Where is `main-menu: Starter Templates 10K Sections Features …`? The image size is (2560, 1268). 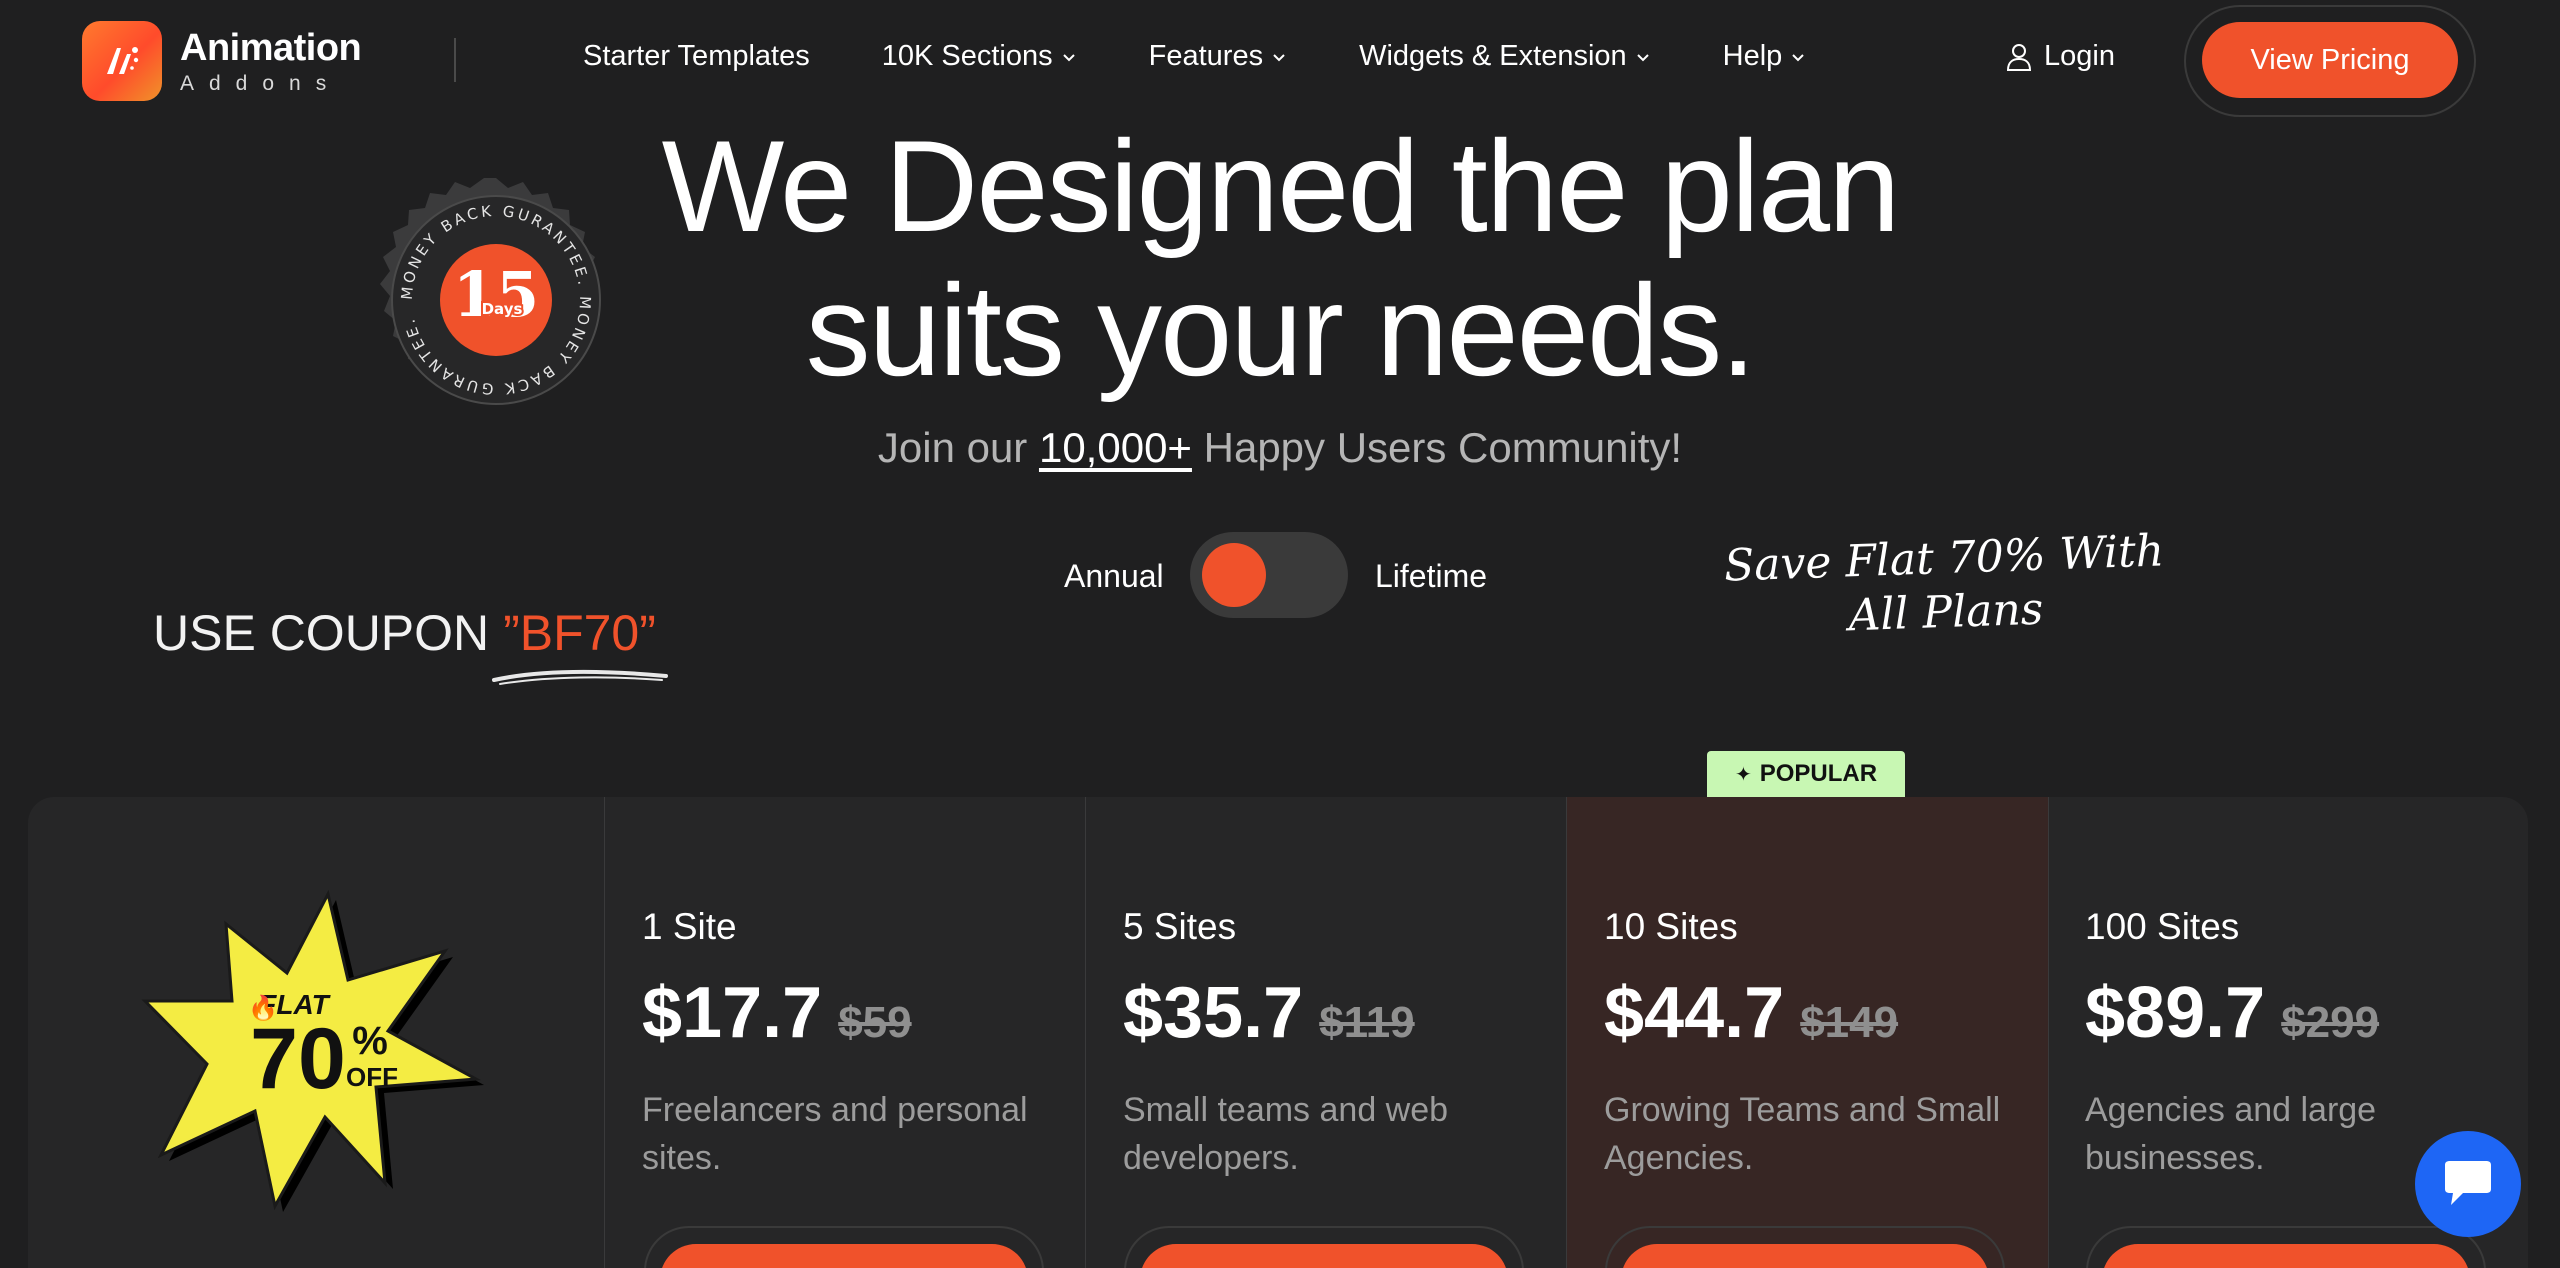
main-menu: Starter Templates 10K Sections Features … is located at coordinates (1194, 56).